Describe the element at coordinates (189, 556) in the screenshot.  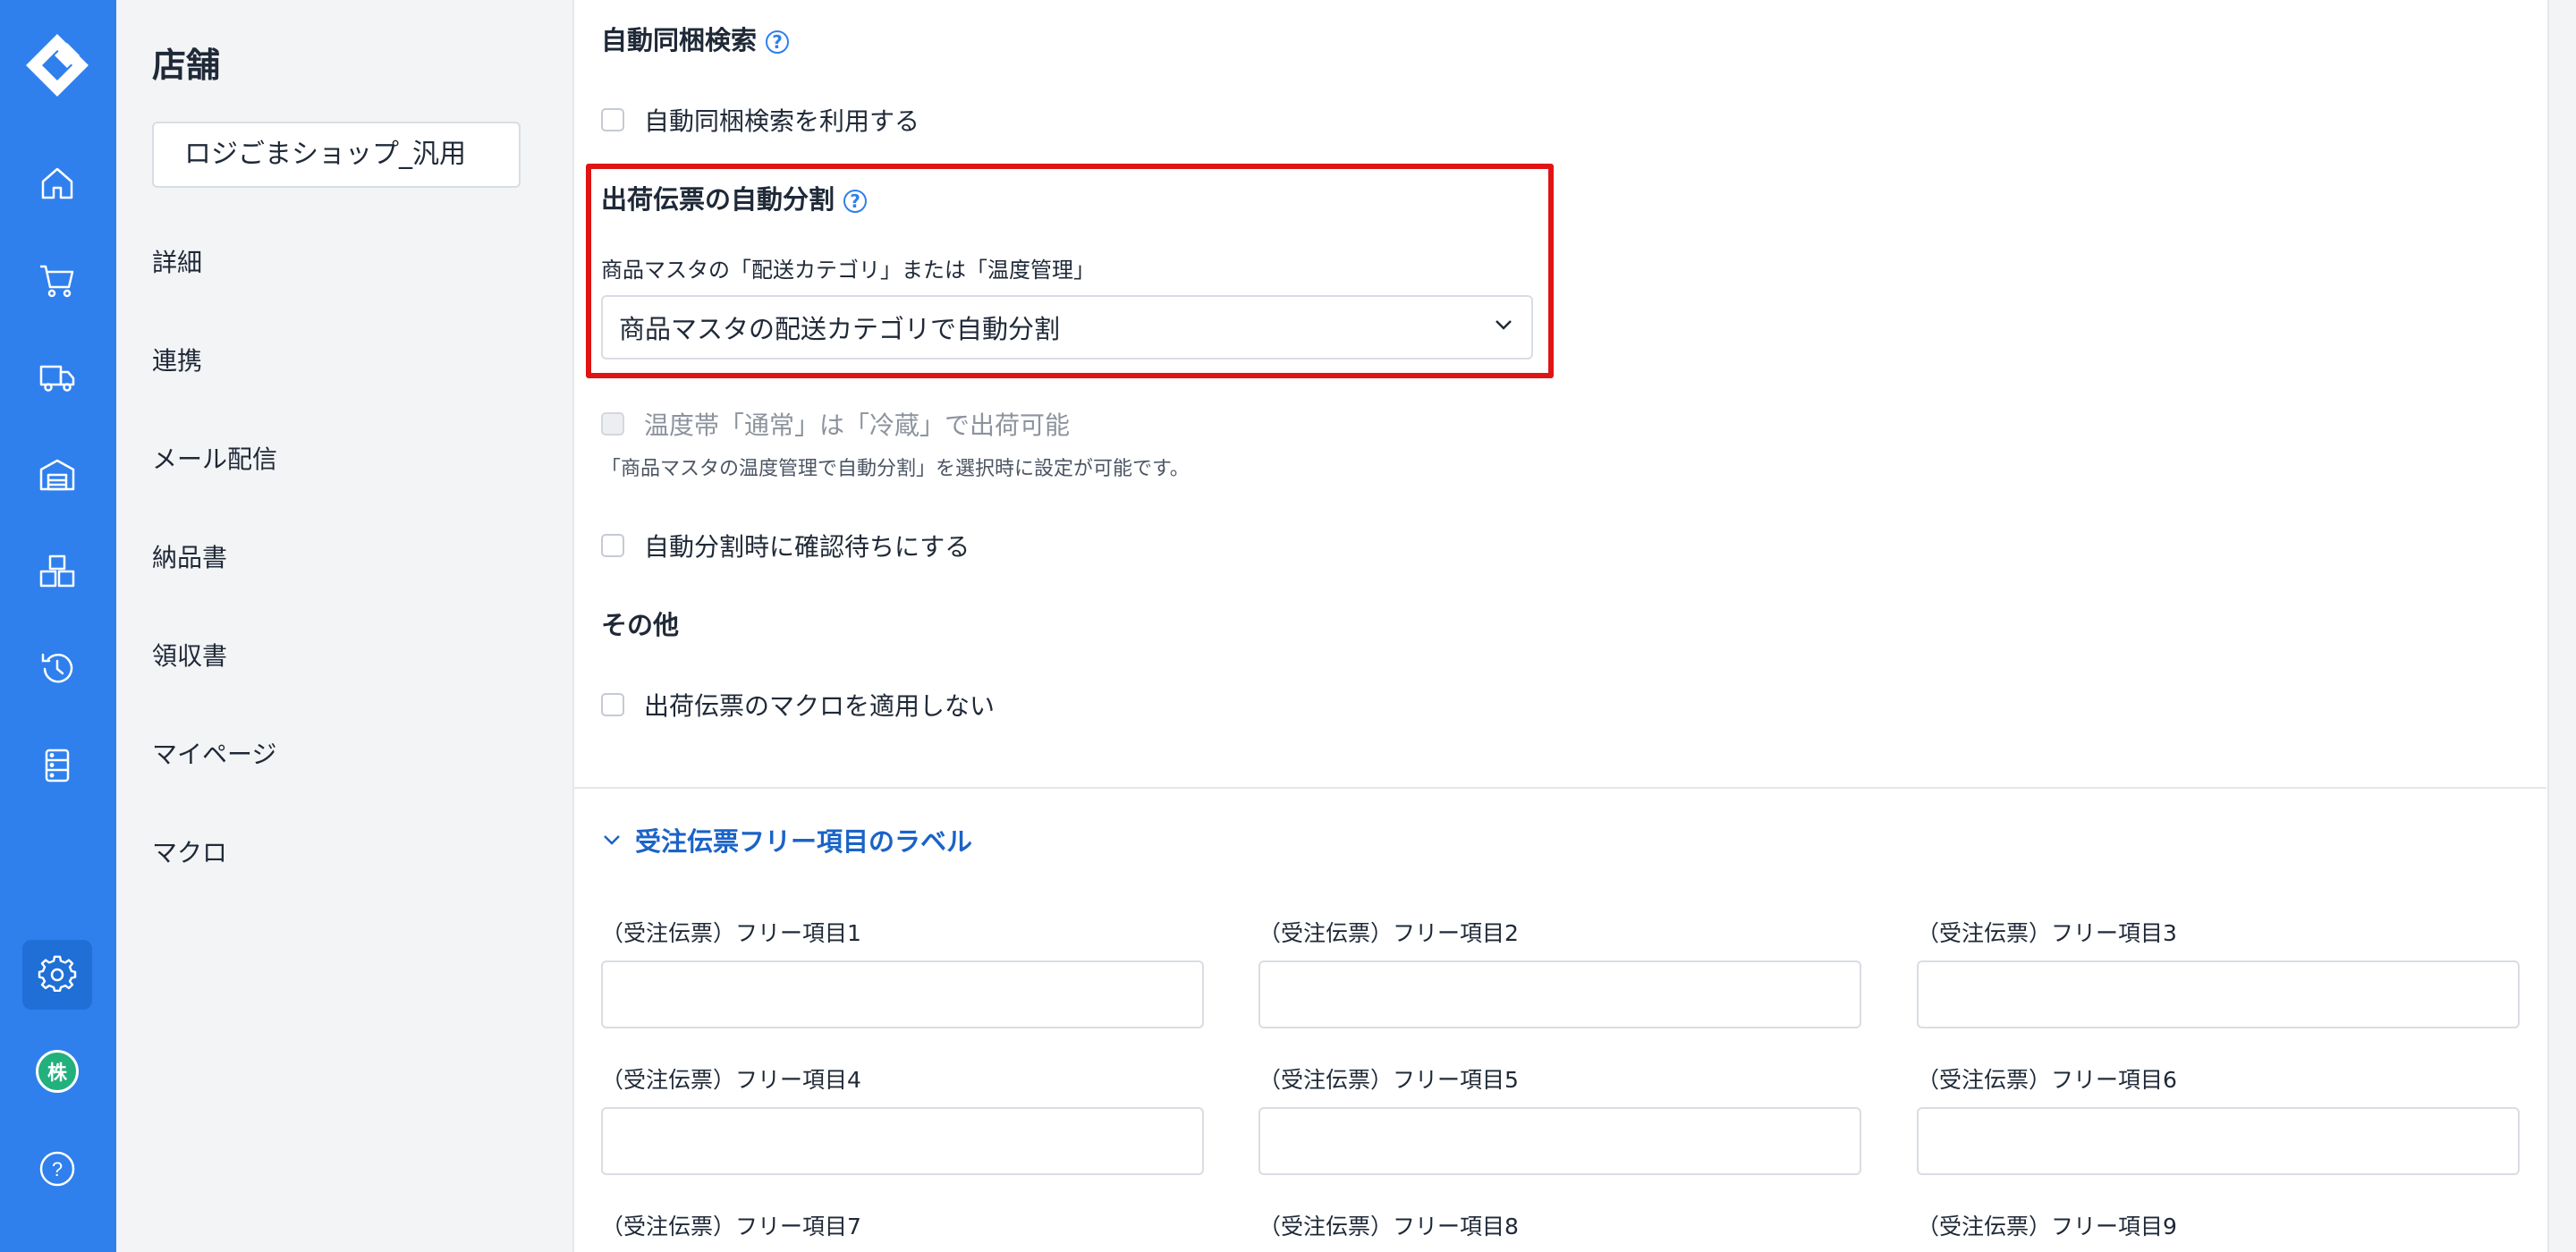
I see `nav-item-delivery-note: 納品書` at that location.